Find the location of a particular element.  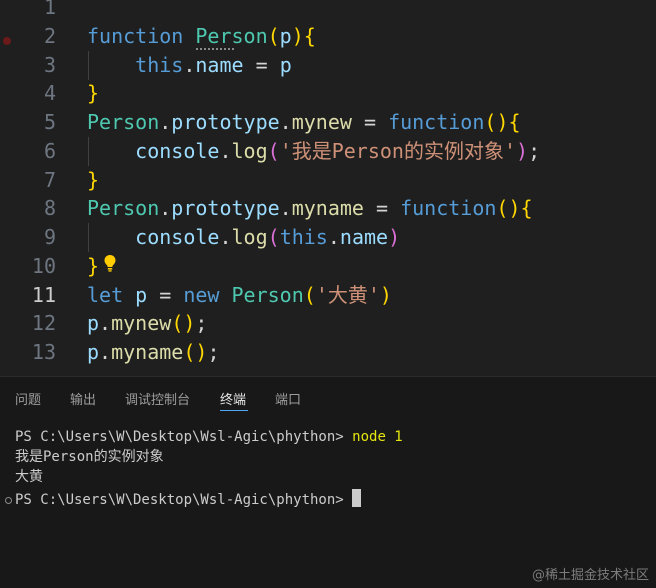

code-token: console is located at coordinates (177, 150).